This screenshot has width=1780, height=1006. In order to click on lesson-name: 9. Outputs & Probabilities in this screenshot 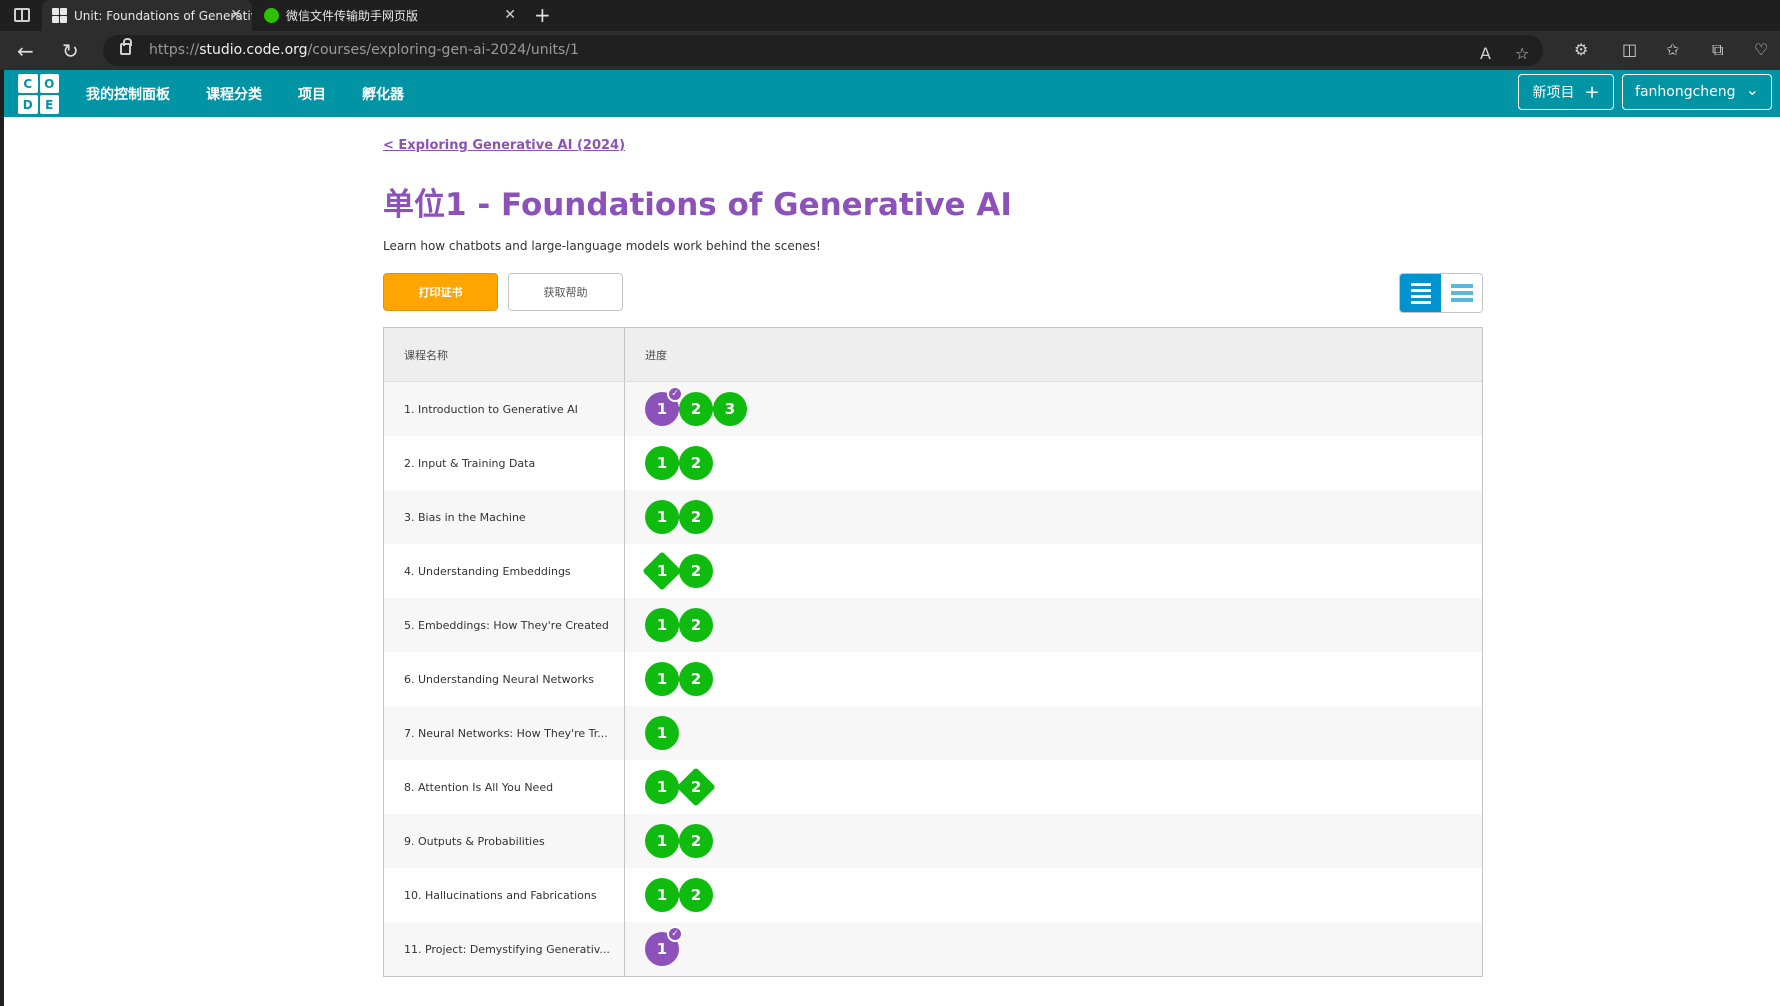, I will do `click(504, 841)`.